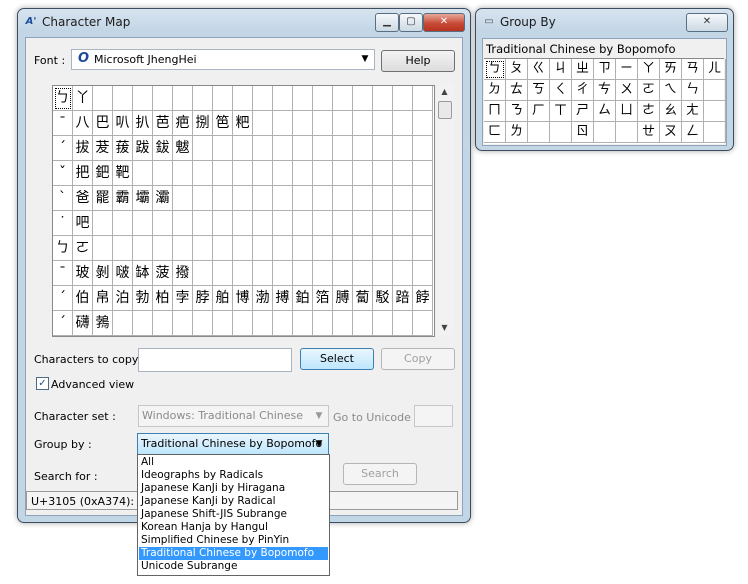  What do you see at coordinates (583, 69) in the screenshot?
I see `bopomofo-cell: ㄓ` at bounding box center [583, 69].